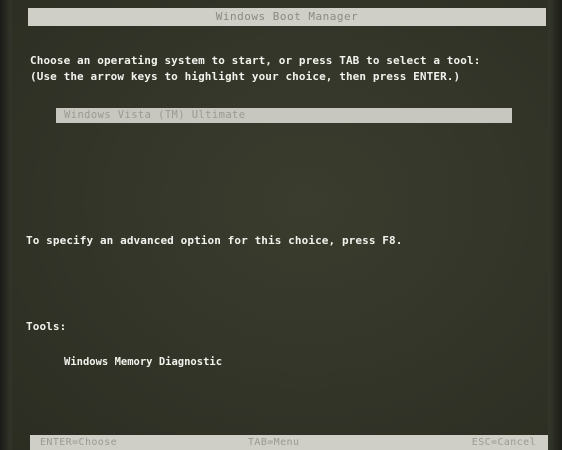 Image resolution: width=562 pixels, height=450 pixels. What do you see at coordinates (503, 442) in the screenshot?
I see `status-esc-cancel: ESC=Cancel` at bounding box center [503, 442].